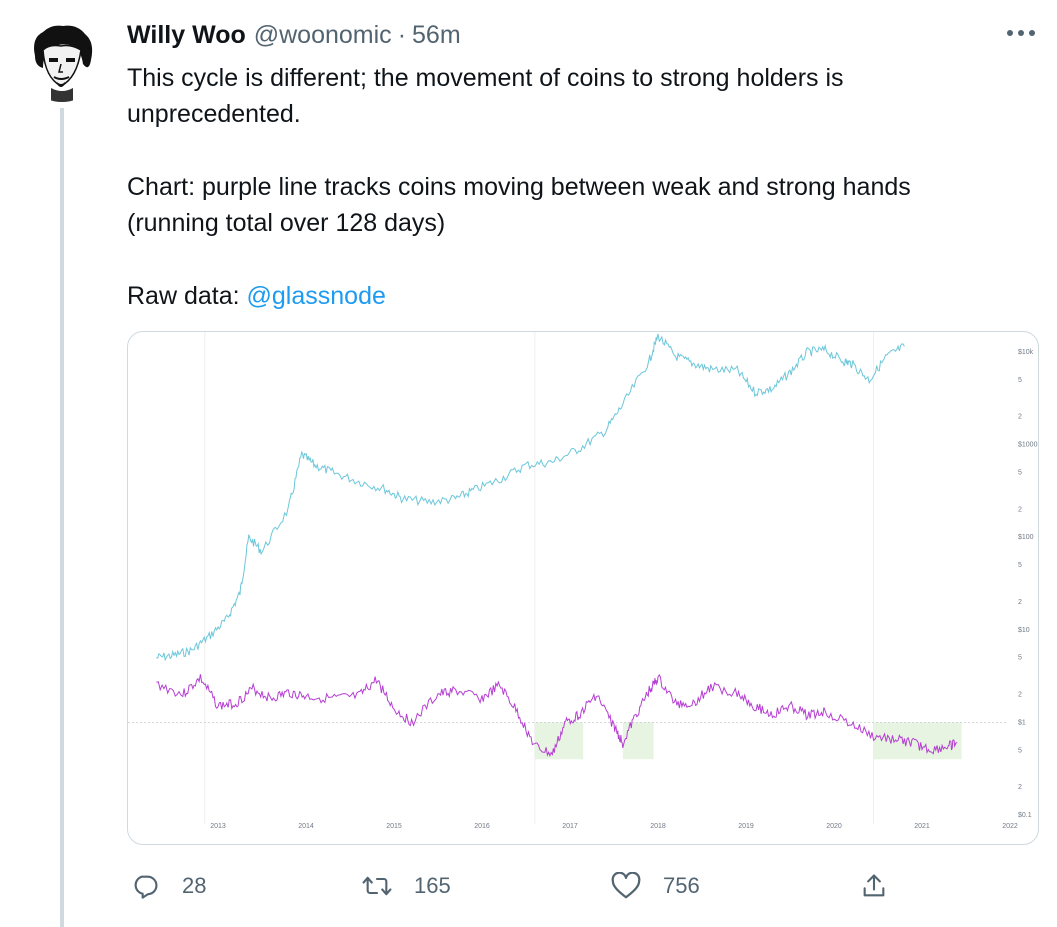 The image size is (1057, 927). I want to click on x-axis-tick-label: 2021, so click(922, 826).